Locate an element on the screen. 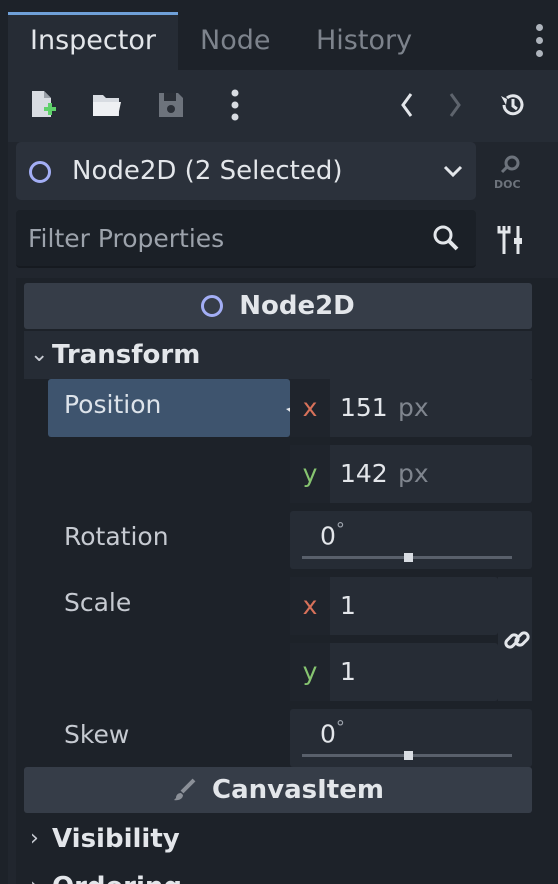  property-skew-label: Skew is located at coordinates (97, 734).